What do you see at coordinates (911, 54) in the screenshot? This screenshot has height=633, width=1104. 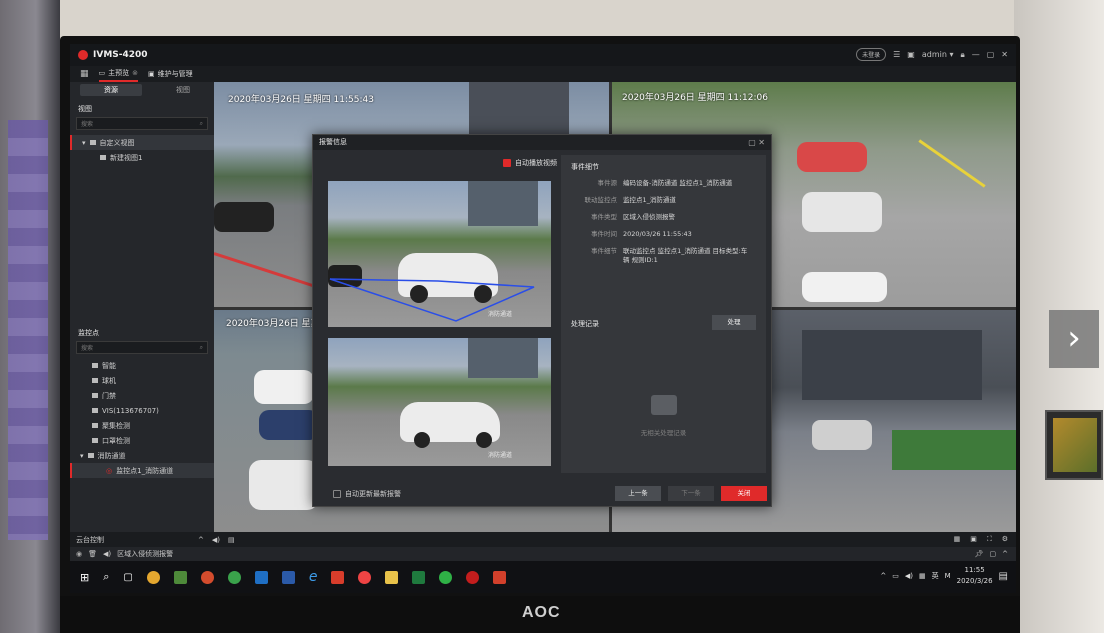 I see `screenshot-icon: ▣` at bounding box center [911, 54].